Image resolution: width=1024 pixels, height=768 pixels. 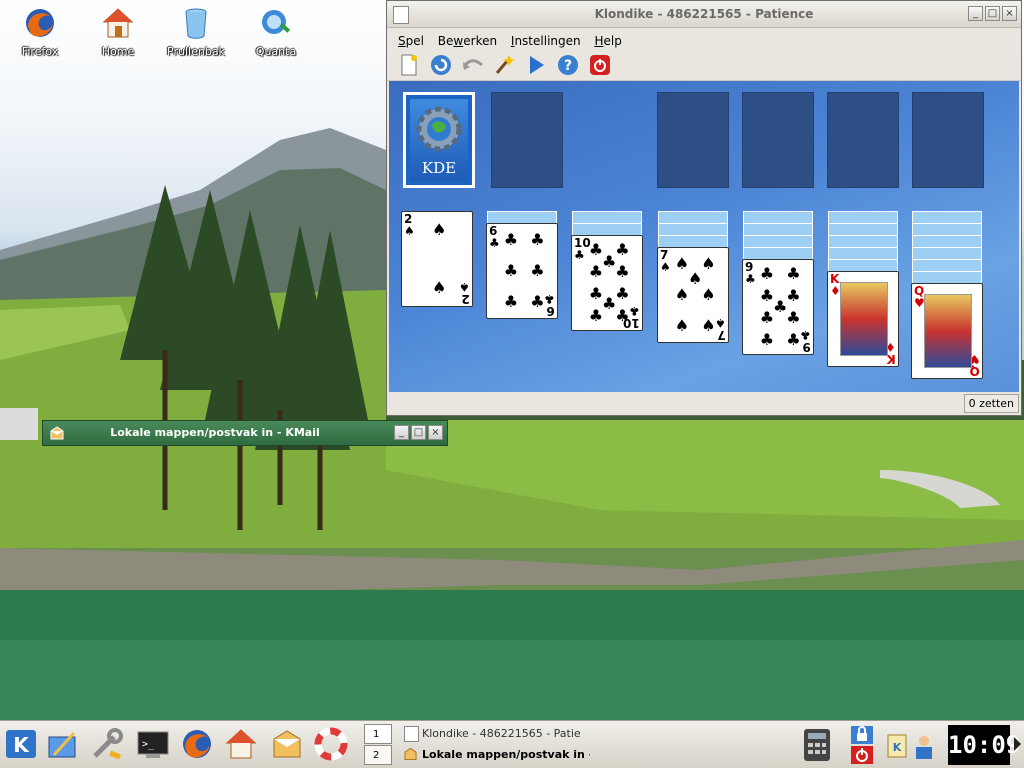 I want to click on quit-icon, so click(x=600, y=65).